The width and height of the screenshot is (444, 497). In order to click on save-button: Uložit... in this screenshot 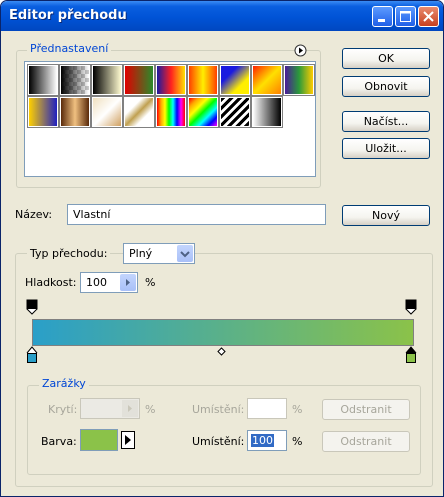, I will do `click(386, 148)`.